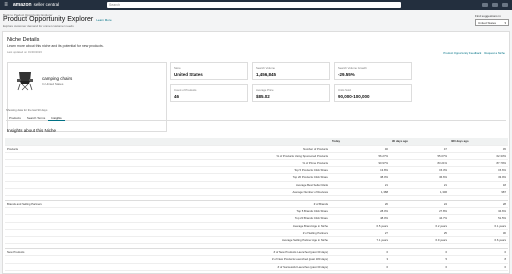 This screenshot has height=274, width=512. Describe the element at coordinates (462, 53) in the screenshot. I see `feedback-link: Product Opportunity Feedback` at that location.